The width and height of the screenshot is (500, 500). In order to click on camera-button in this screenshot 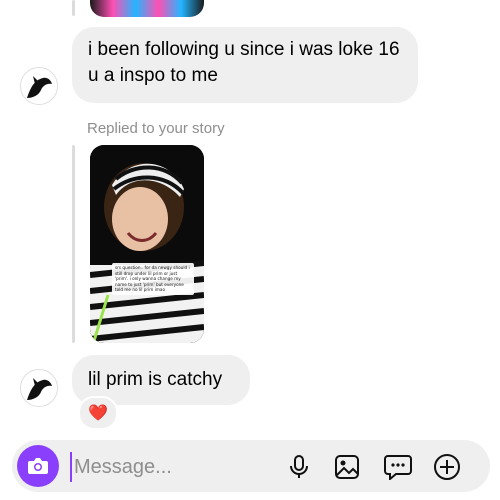, I will do `click(38, 466)`.